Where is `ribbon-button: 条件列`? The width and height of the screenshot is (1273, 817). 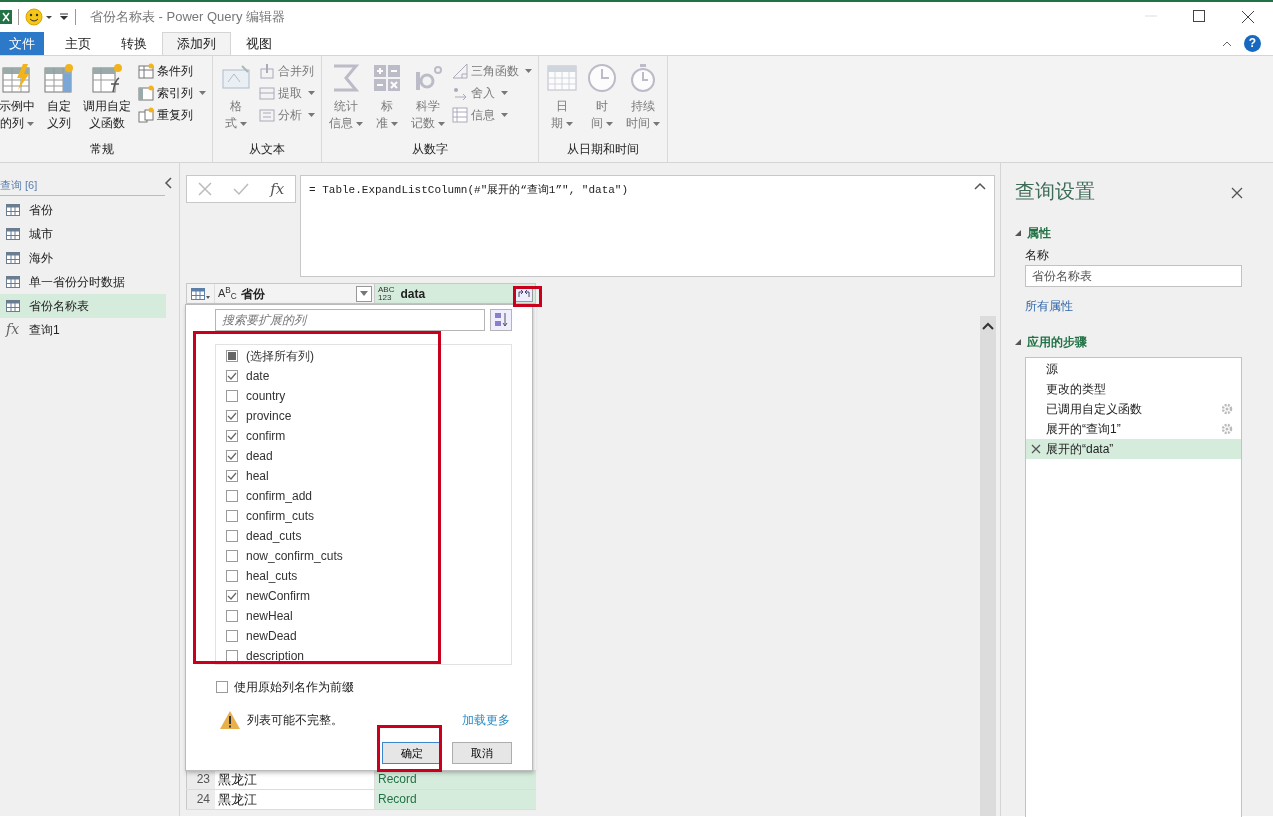 ribbon-button: 条件列 is located at coordinates (172, 70).